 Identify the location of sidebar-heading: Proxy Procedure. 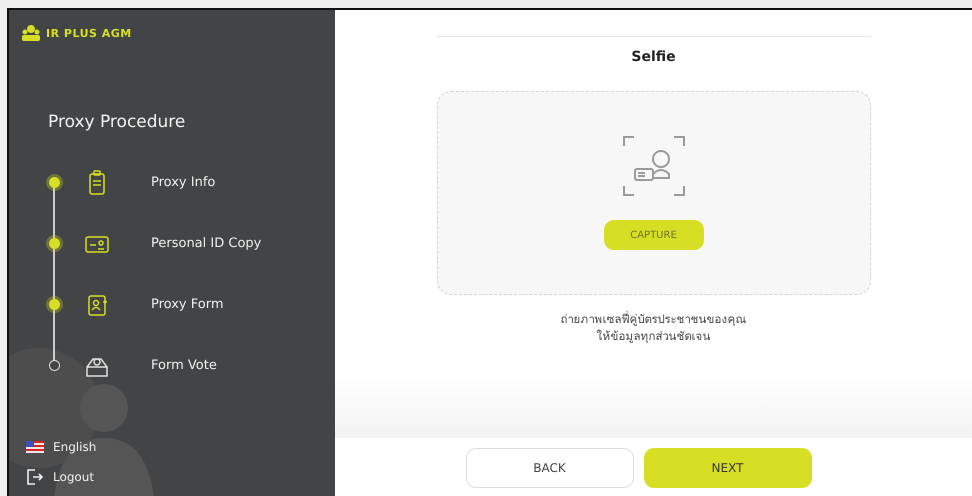
(117, 122).